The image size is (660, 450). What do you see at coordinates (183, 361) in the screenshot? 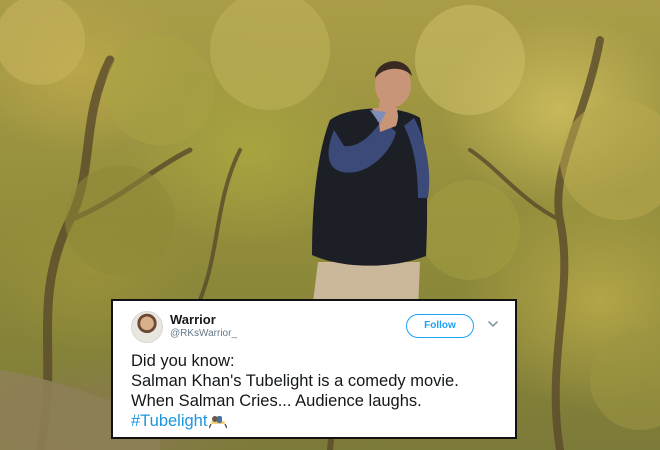
I see `tweet-line-1: Did you know:` at bounding box center [183, 361].